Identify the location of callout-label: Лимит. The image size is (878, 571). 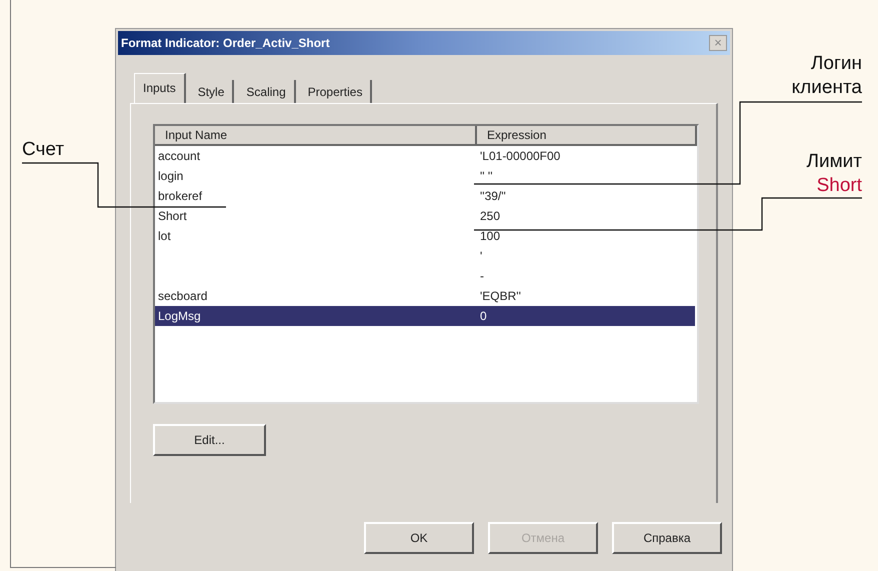
(834, 162).